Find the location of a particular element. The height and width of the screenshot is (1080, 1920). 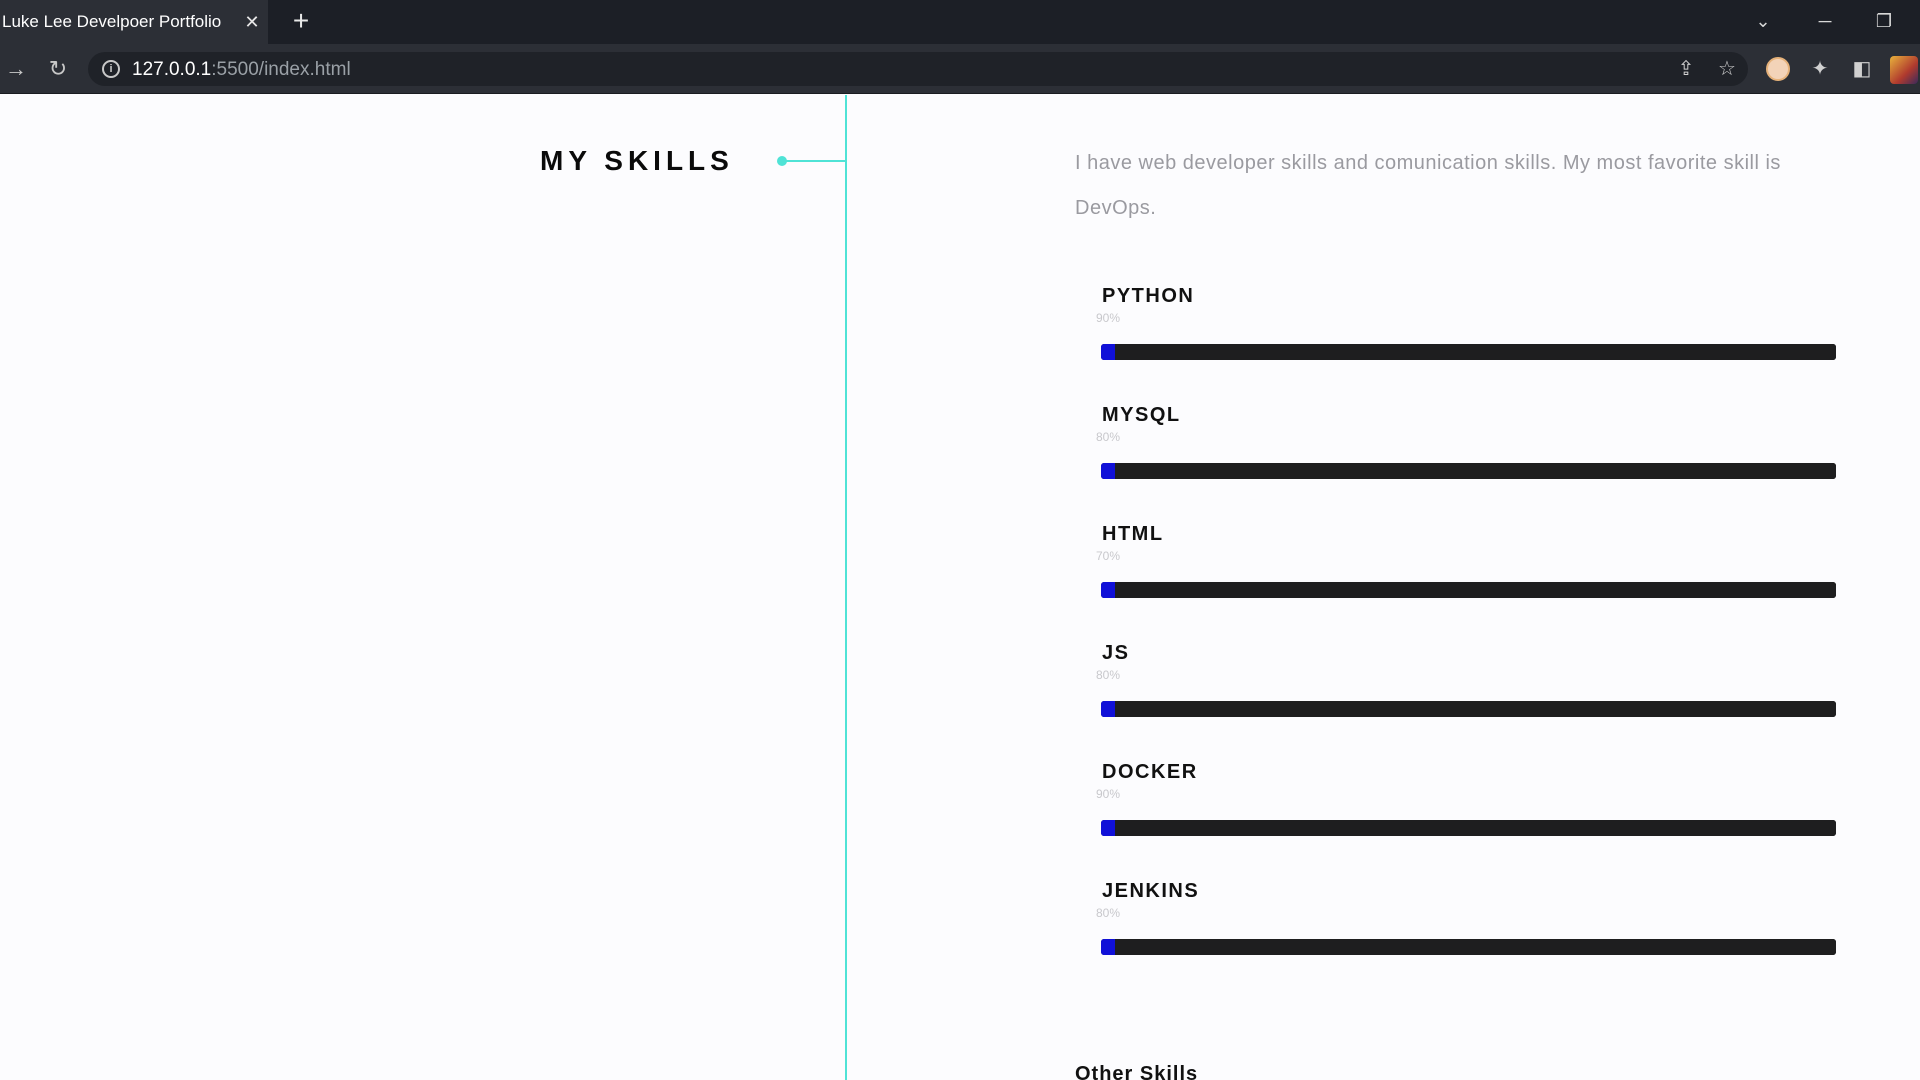

tab-search-chevron-icon: ⌄ is located at coordinates (1763, 21).